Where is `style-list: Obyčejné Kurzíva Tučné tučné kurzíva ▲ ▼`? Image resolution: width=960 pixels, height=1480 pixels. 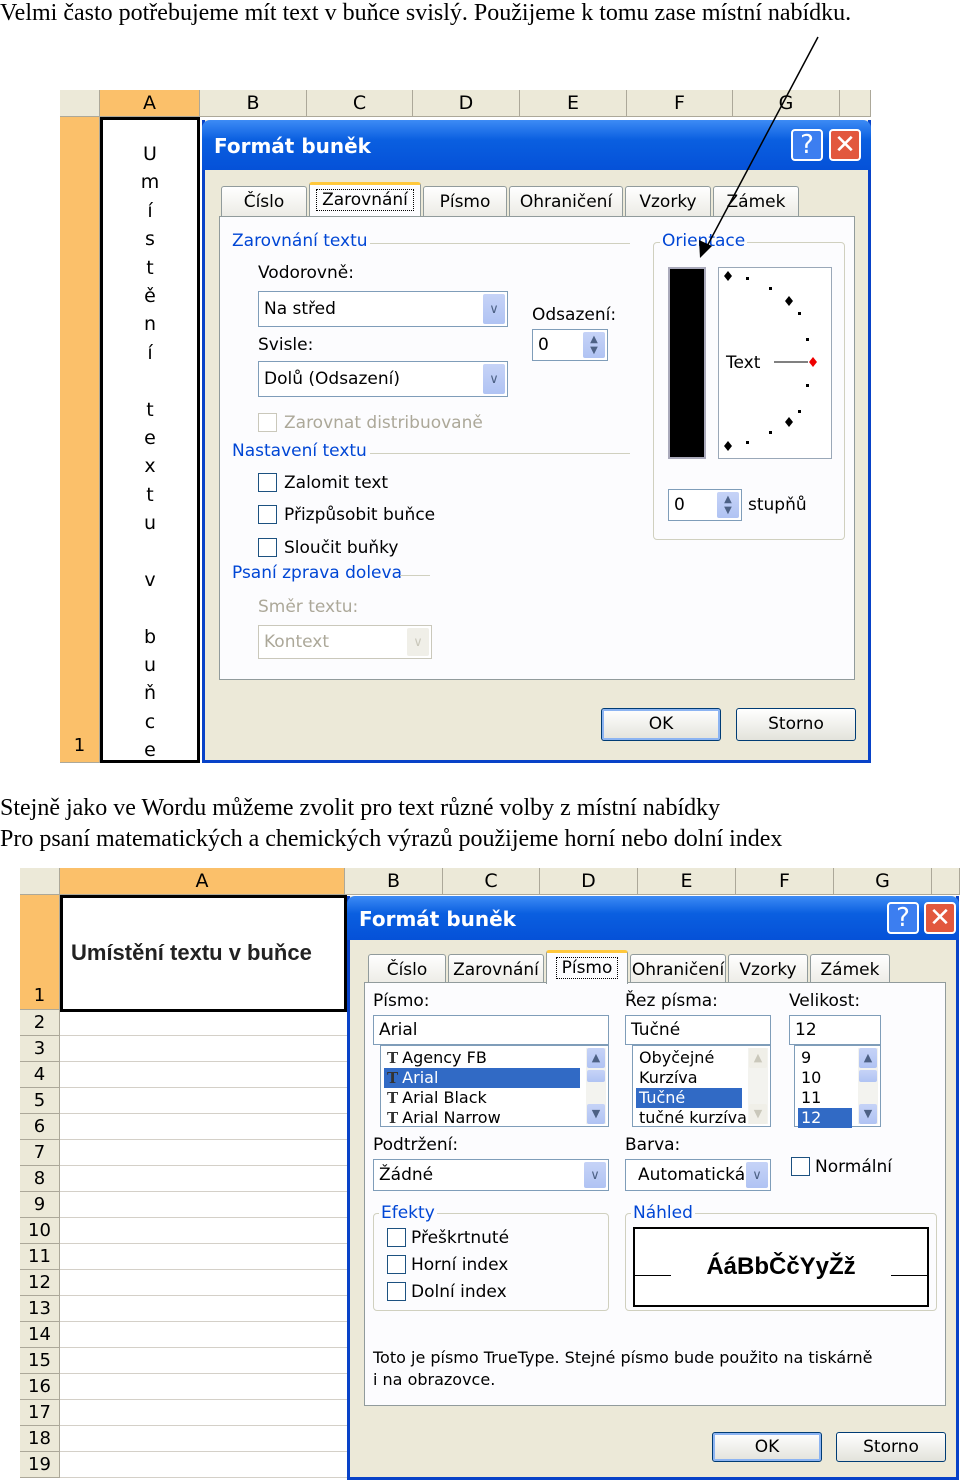 style-list: Obyčejné Kurzíva Tučné tučné kurzíva ▲ ▼ is located at coordinates (701, 1086).